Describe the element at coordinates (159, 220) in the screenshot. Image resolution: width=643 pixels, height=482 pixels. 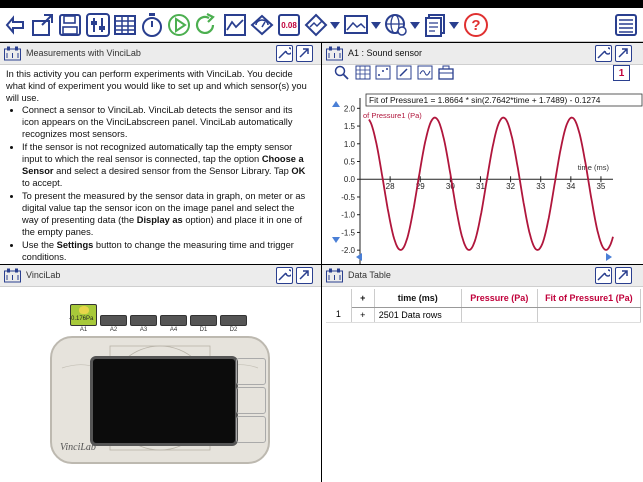
I see `instruction-keyword: Display as` at that location.